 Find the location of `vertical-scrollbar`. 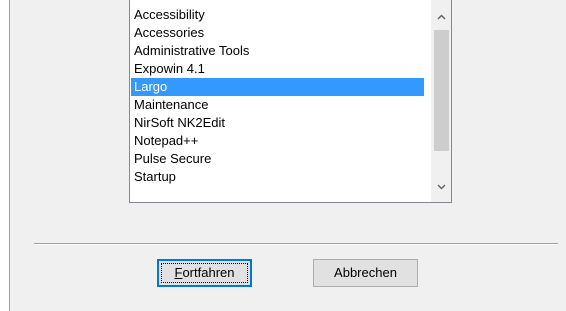

vertical-scrollbar is located at coordinates (441, 101).